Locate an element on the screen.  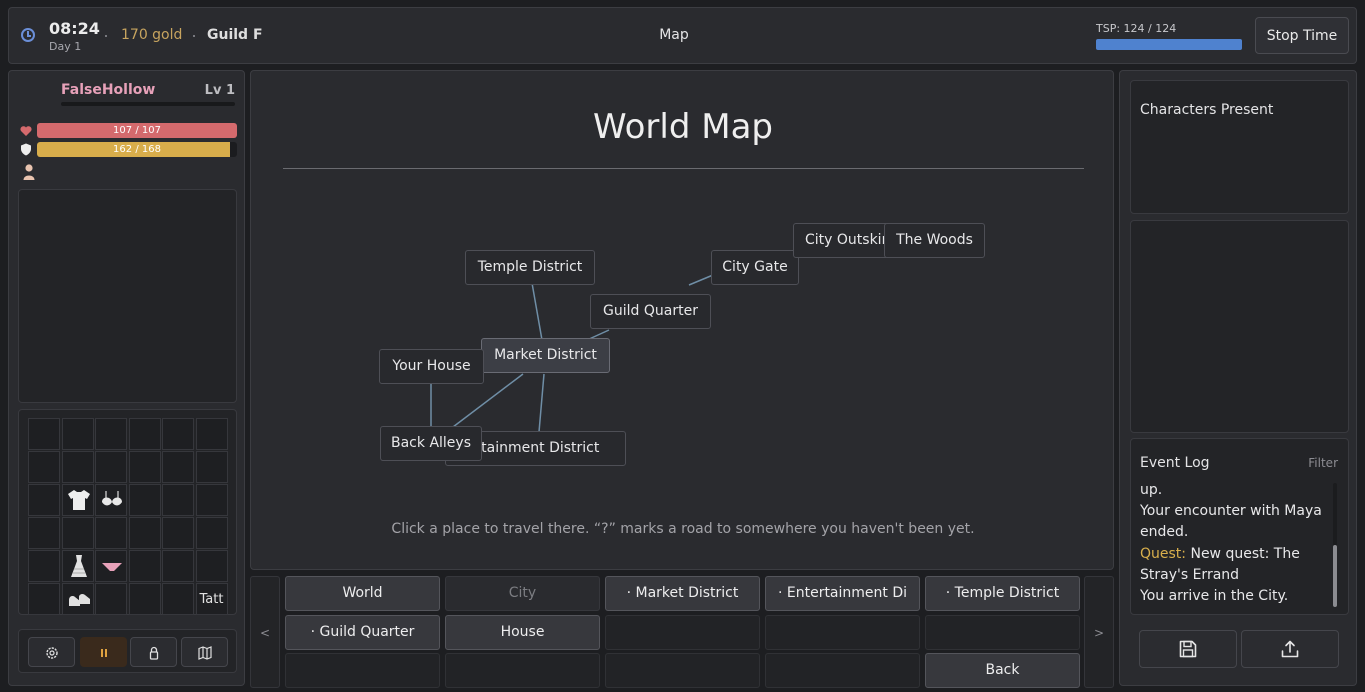
map-node-city-outskirts: City Outskirts is located at coordinates (841, 240).